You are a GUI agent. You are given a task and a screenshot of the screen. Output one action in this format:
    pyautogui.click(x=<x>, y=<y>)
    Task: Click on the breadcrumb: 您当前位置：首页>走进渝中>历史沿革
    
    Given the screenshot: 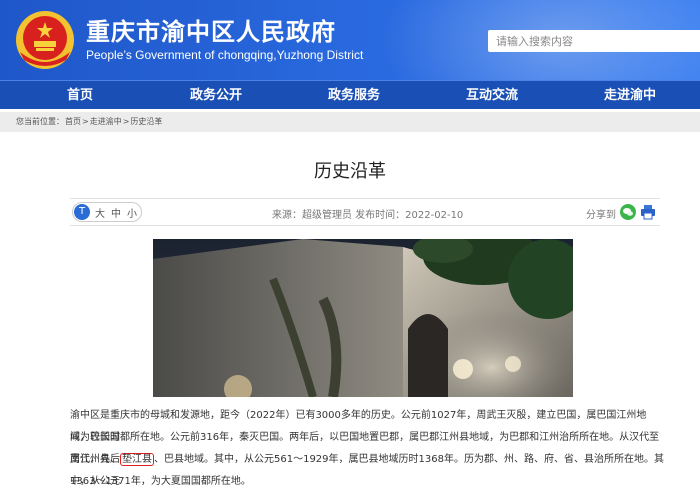 What is the action you would take?
    pyautogui.click(x=89, y=121)
    